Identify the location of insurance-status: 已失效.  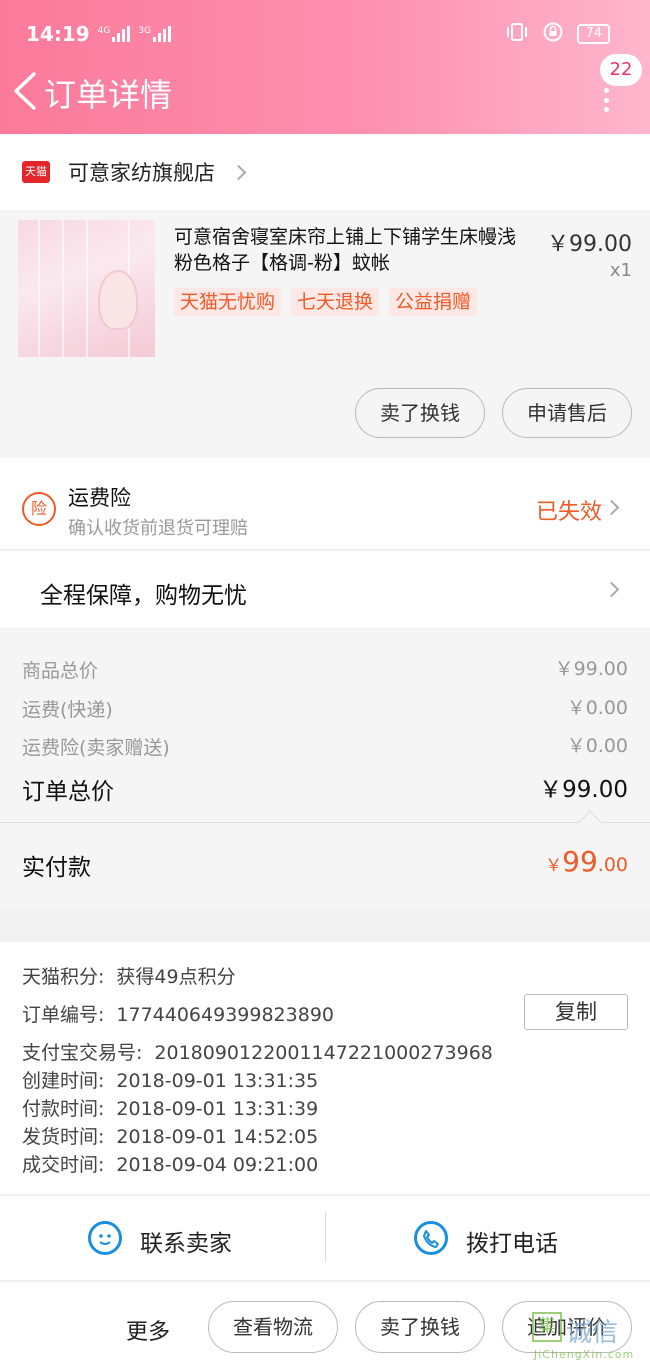
(569, 512).